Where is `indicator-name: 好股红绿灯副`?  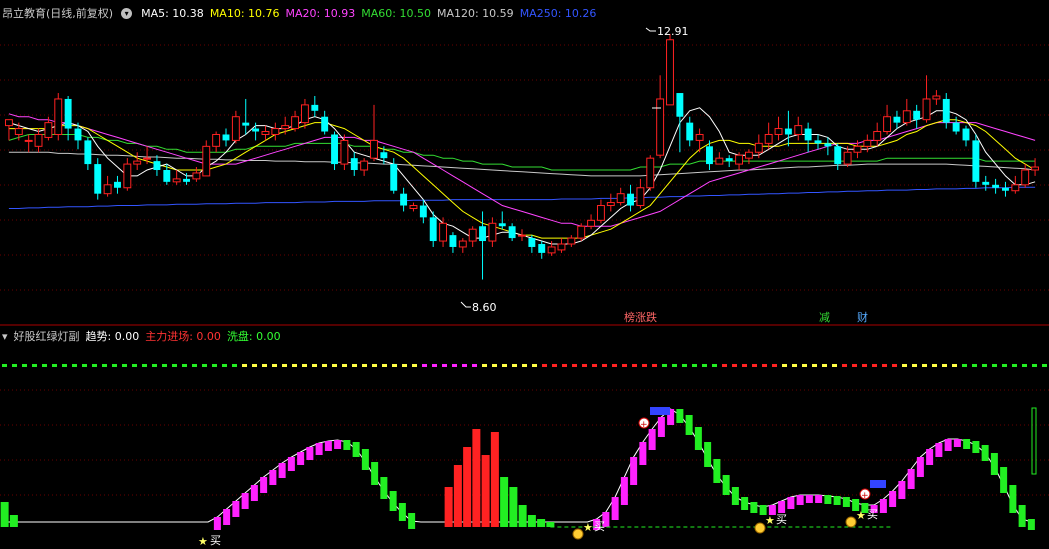
indicator-name: 好股红绿灯副 is located at coordinates (47, 336).